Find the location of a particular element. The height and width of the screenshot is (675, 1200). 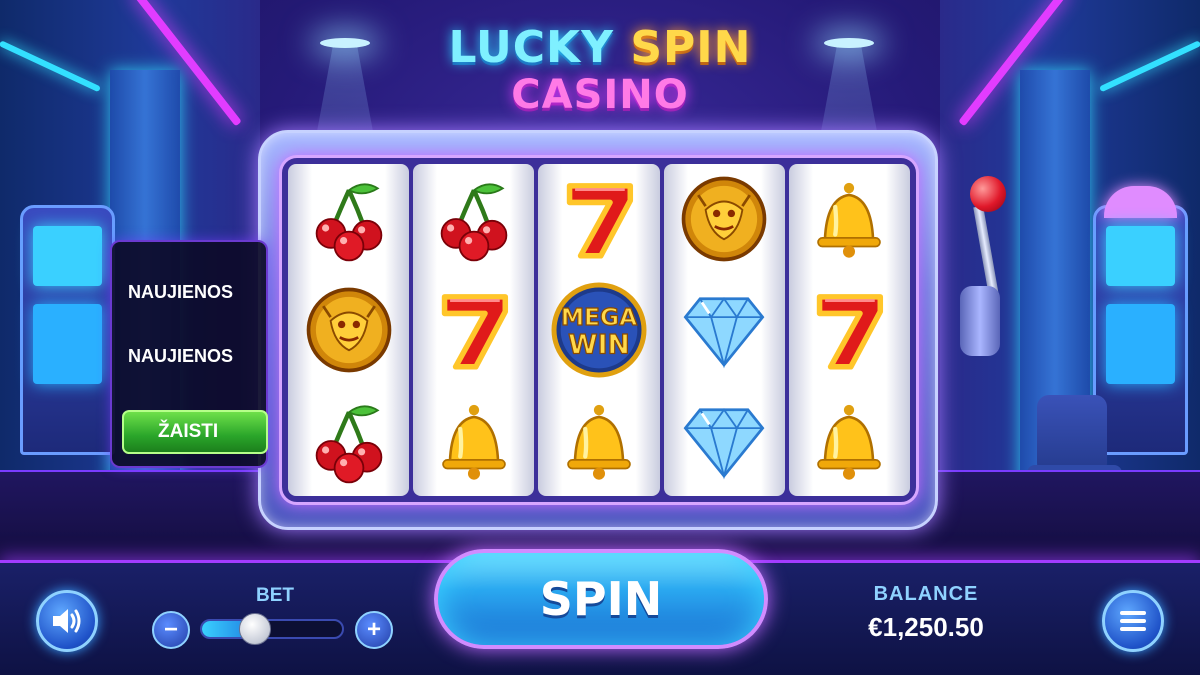

menu-button is located at coordinates (1133, 621).